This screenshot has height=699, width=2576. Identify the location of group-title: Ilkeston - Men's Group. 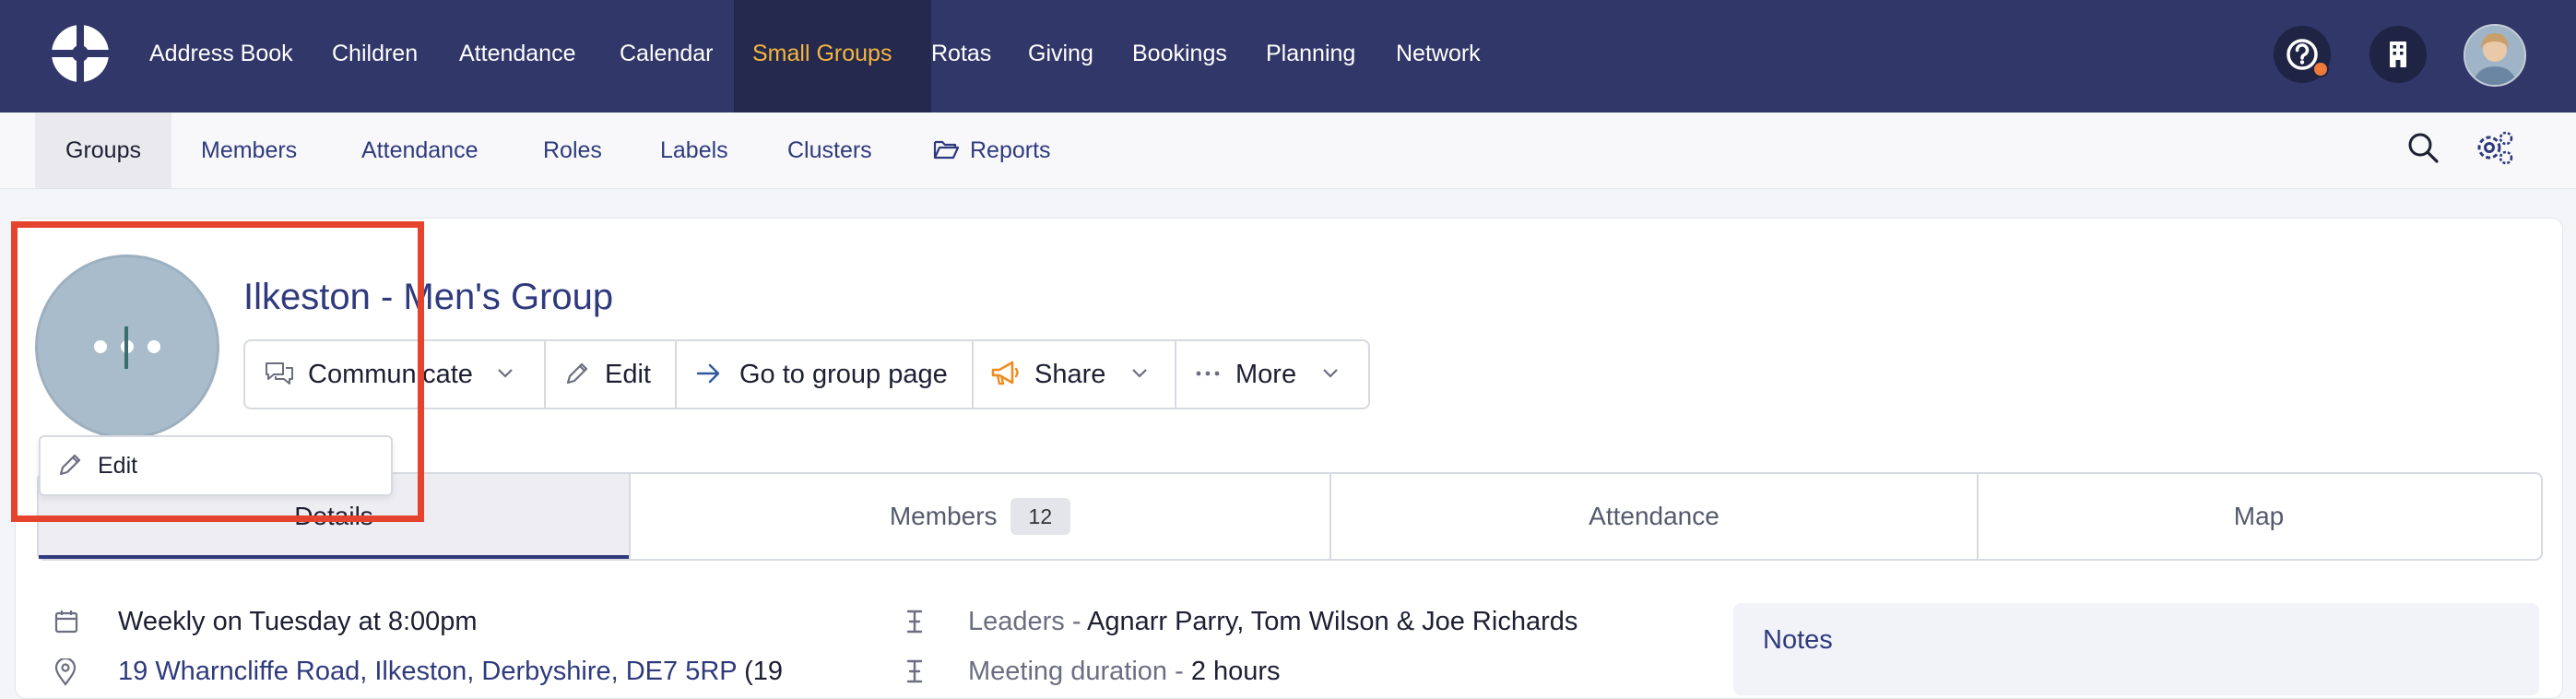
(428, 297).